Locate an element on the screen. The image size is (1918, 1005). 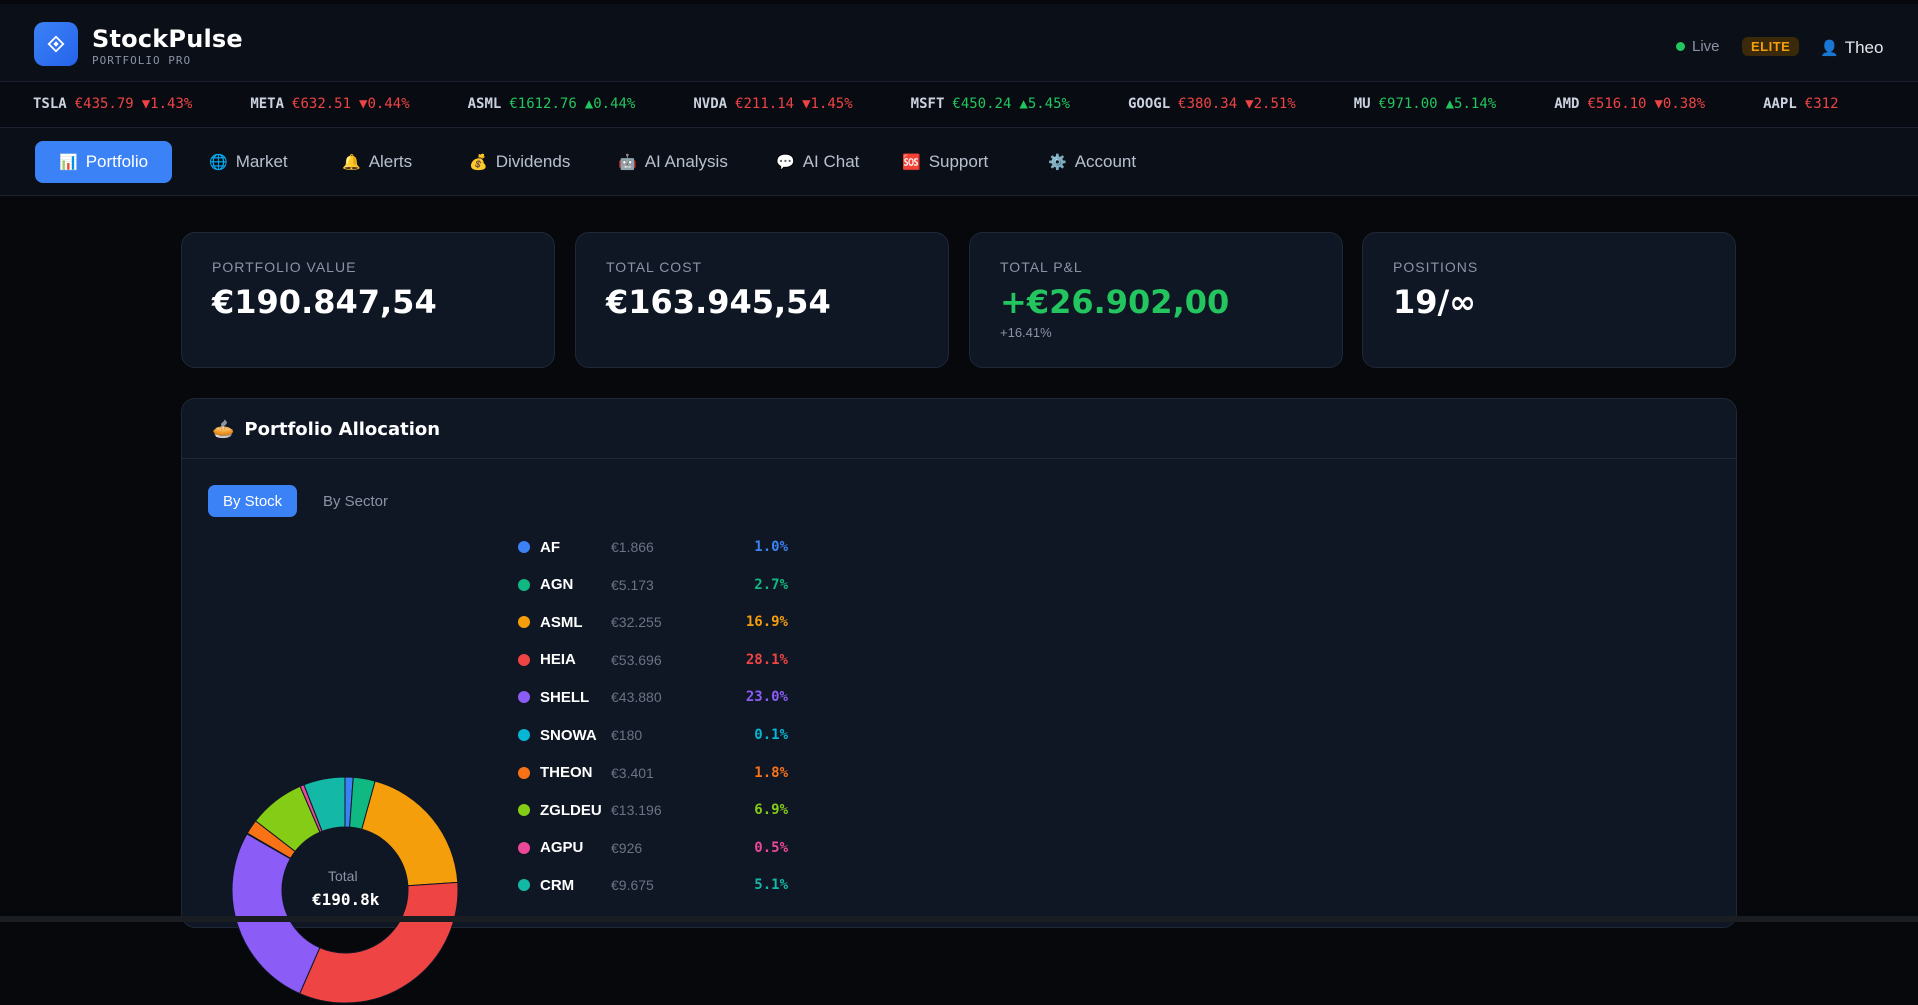
legend-percent: 2.7% is located at coordinates (771, 584).